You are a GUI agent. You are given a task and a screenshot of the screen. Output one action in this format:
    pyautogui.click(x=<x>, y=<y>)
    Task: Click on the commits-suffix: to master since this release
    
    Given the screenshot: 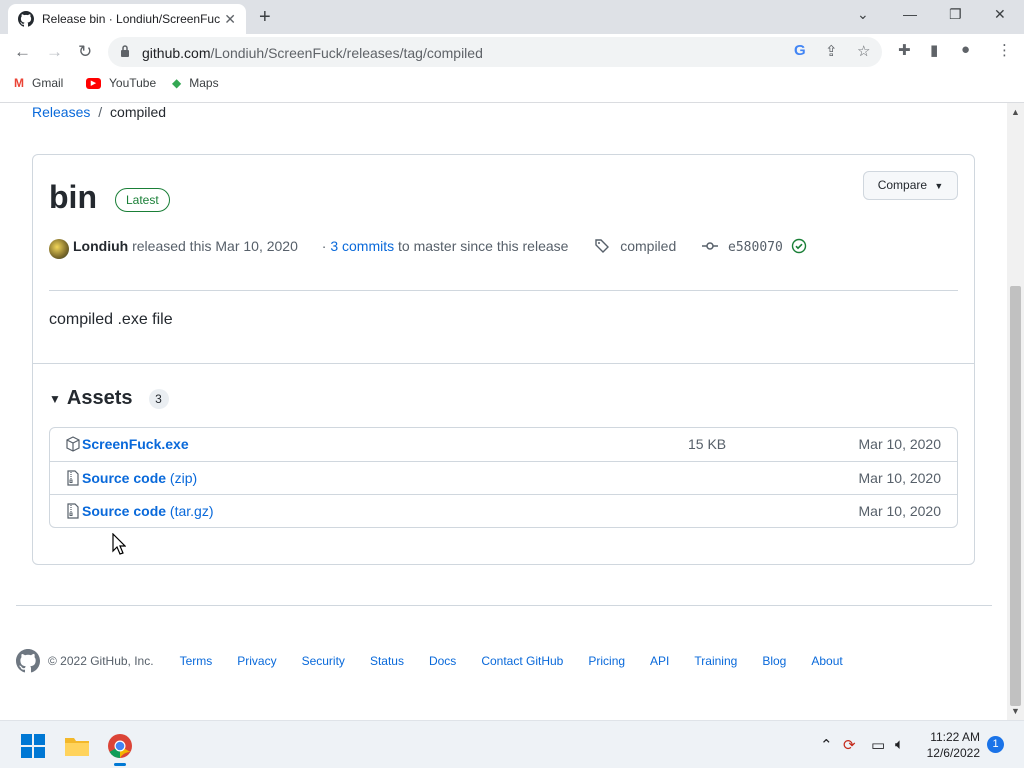 What is the action you would take?
    pyautogui.click(x=483, y=246)
    